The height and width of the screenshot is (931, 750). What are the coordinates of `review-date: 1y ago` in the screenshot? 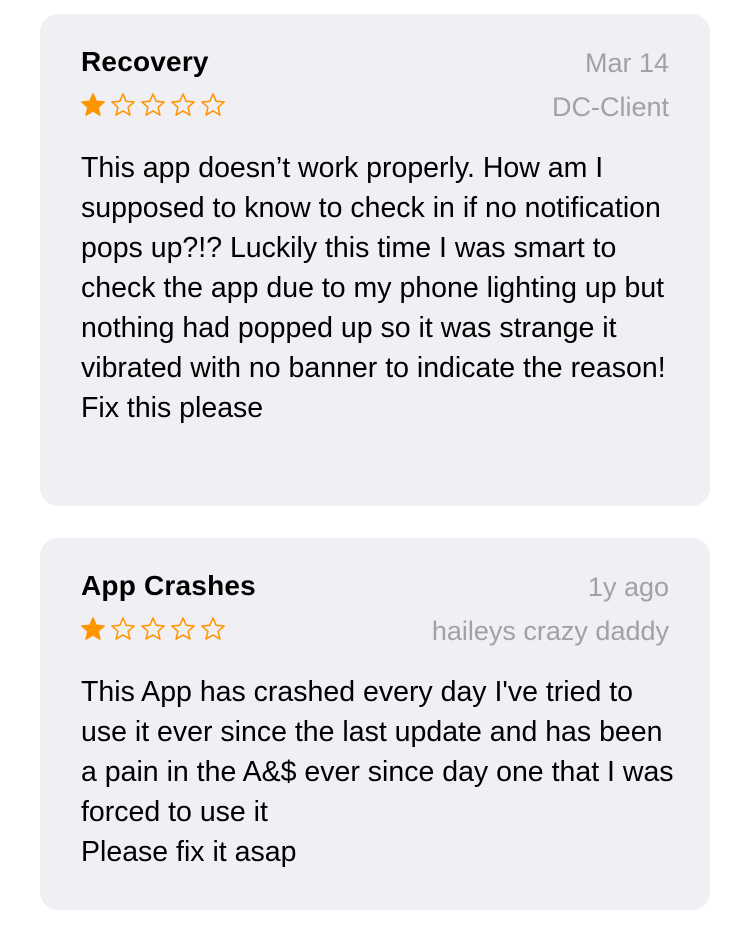 It's located at (628, 587).